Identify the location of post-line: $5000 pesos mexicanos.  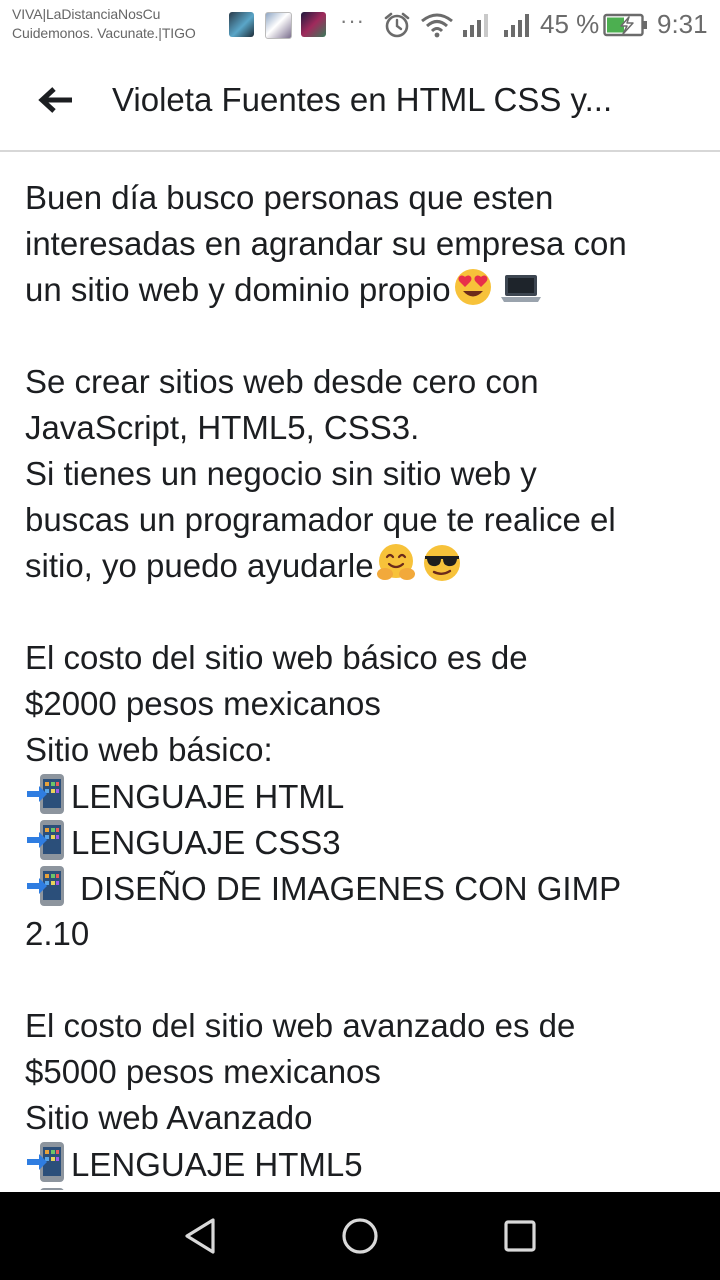
(365, 1072).